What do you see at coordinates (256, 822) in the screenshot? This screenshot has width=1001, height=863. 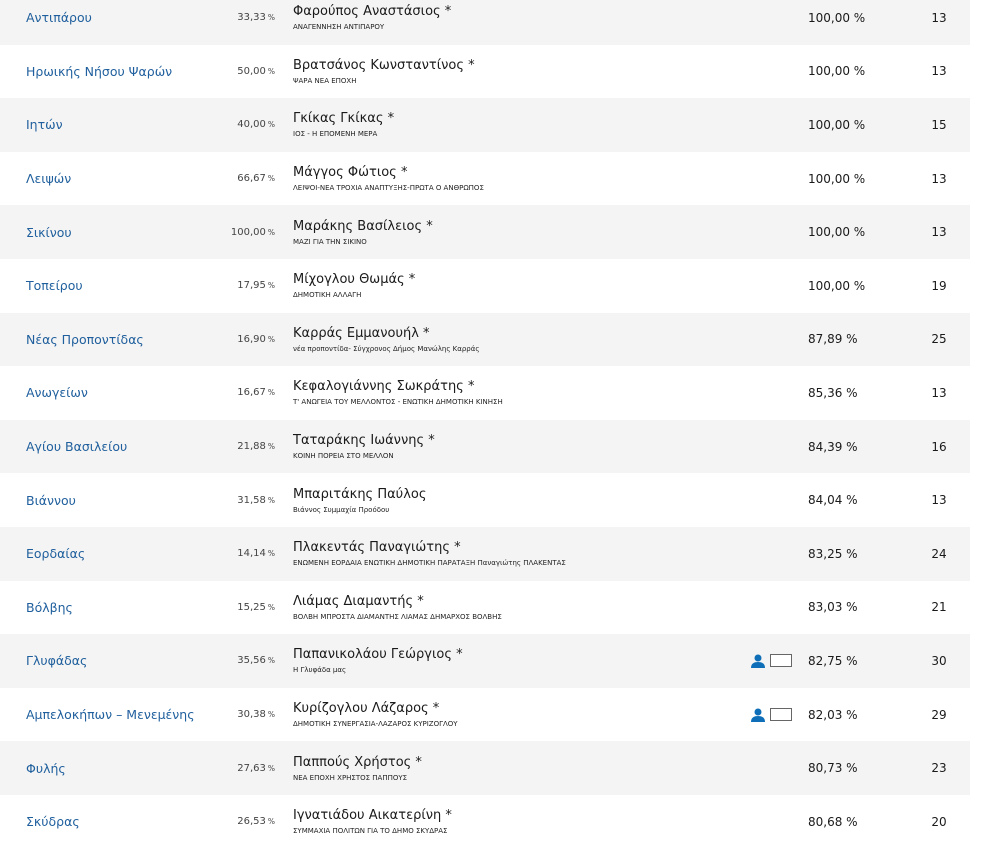 I see `turnout-percentage: 26,53%` at bounding box center [256, 822].